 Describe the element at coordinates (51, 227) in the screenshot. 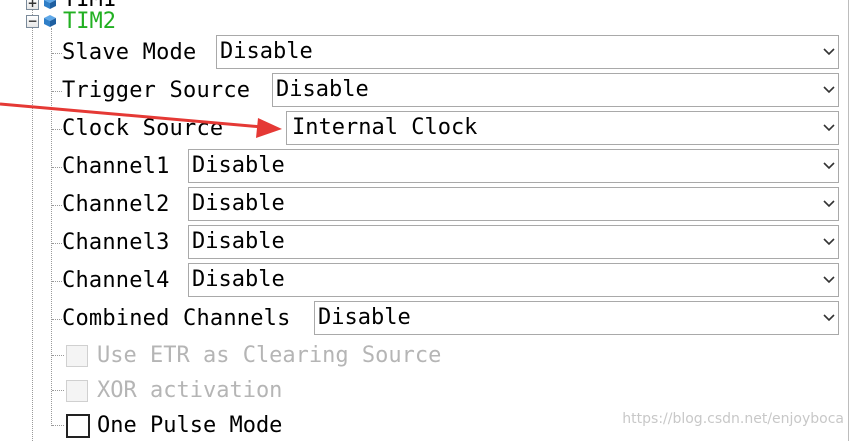

I see `tree-line-tim2` at that location.